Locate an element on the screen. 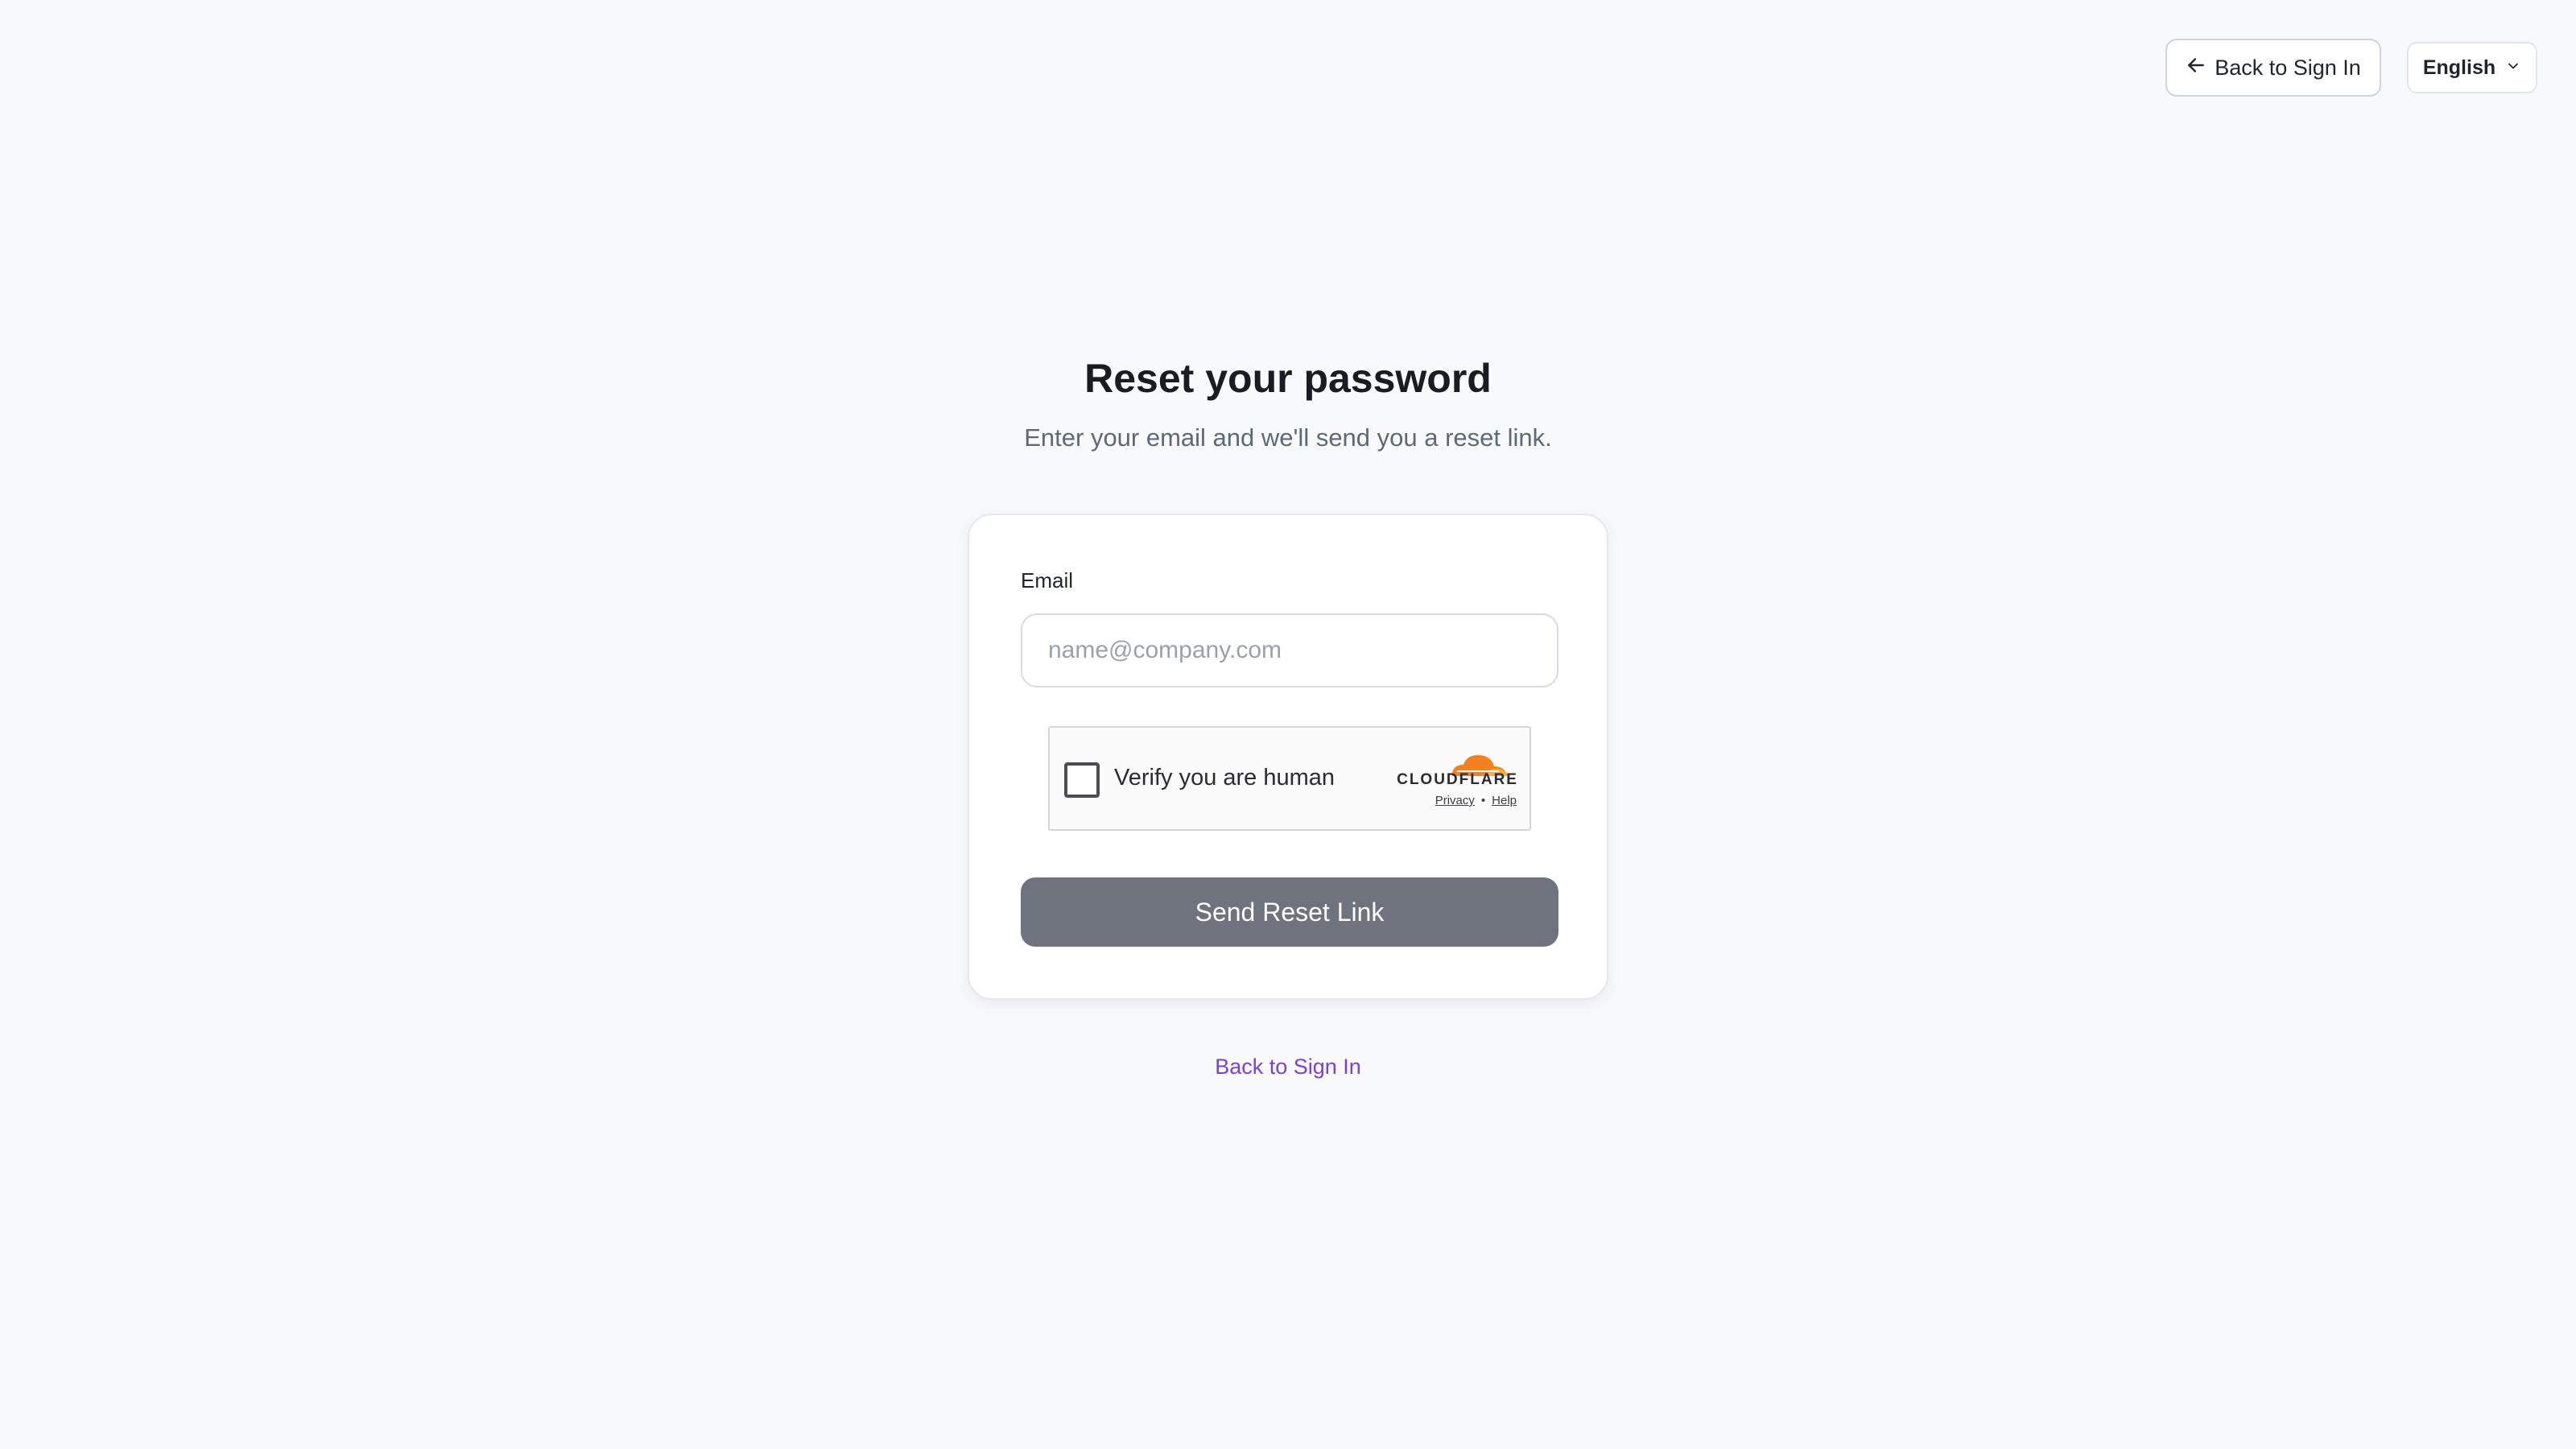 The image size is (2576, 1449). arrow-left-icon is located at coordinates (2196, 68).